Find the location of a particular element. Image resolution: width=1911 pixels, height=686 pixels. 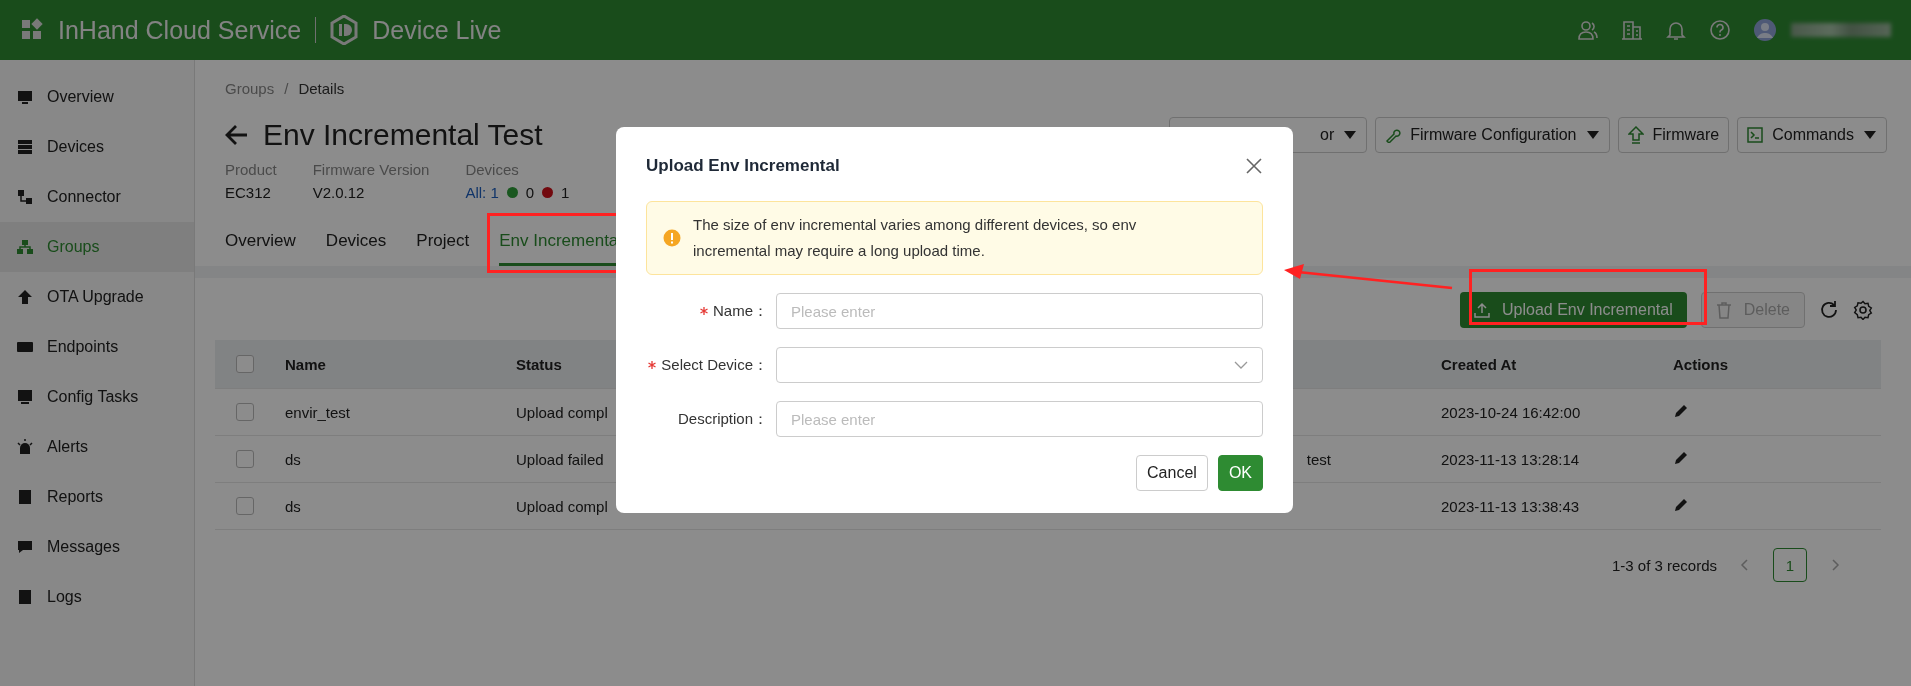

table-cell: test is located at coordinates (1318, 459).